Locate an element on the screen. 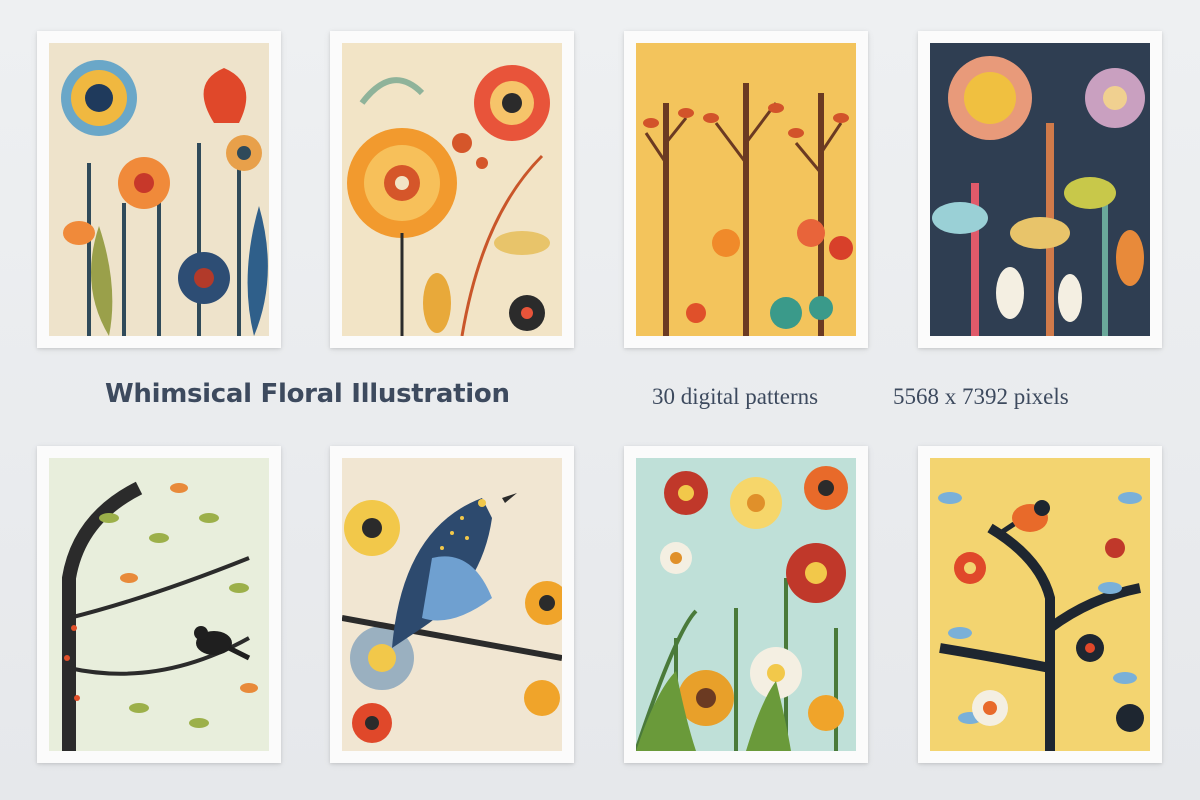  pattern-count-label: 30 digital patterns is located at coordinates (735, 396).